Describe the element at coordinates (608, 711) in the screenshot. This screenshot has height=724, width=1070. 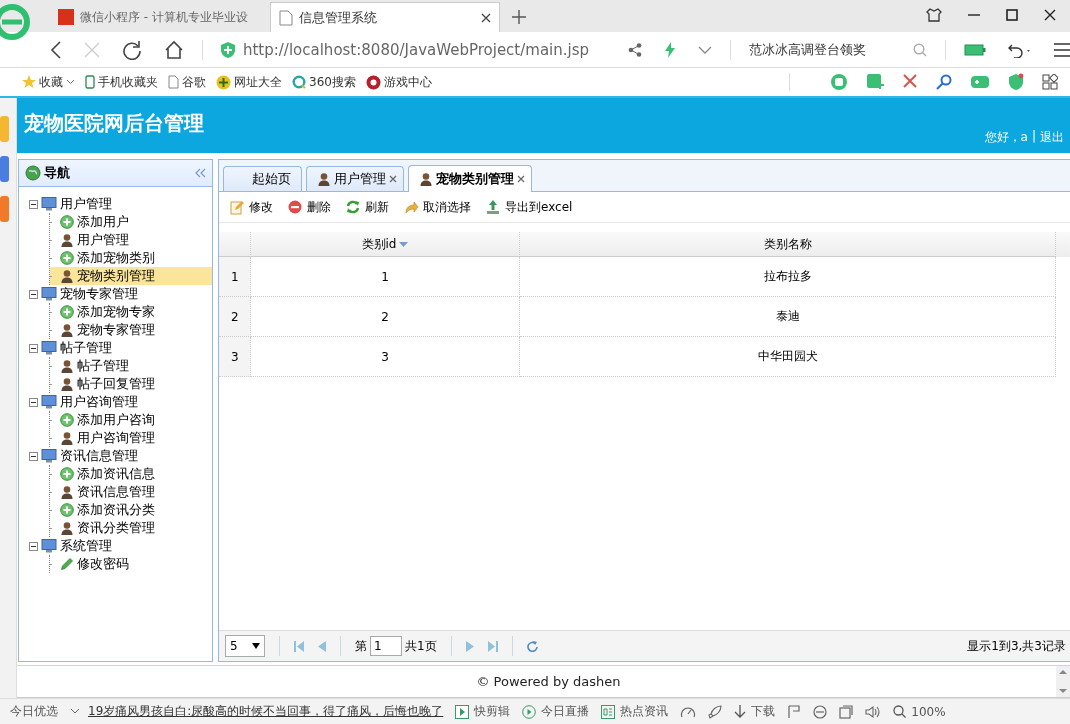
I see `news-icon` at that location.